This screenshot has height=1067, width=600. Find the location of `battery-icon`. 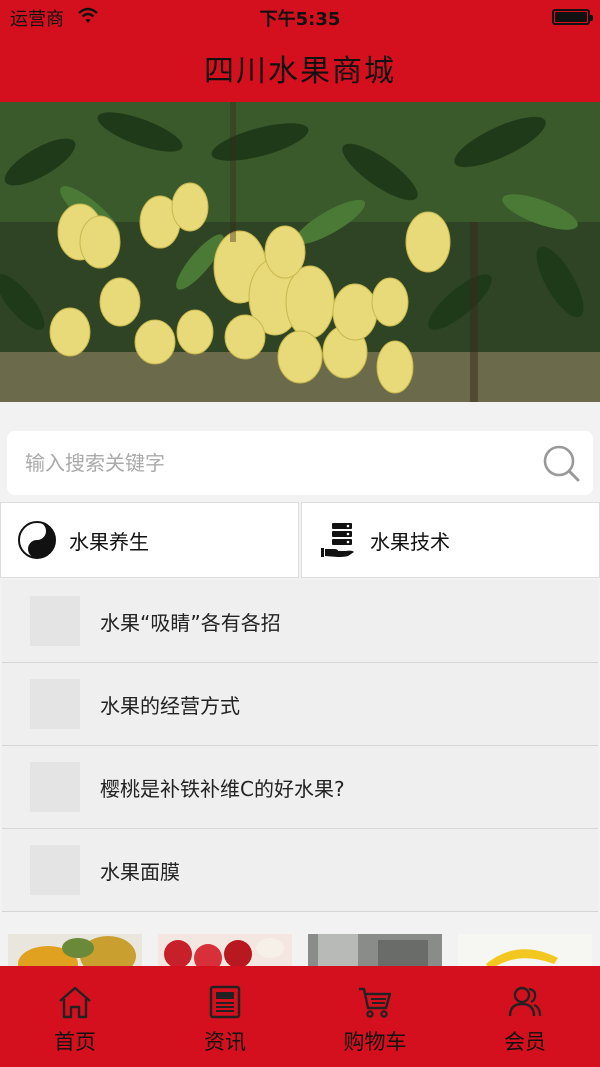

battery-icon is located at coordinates (572, 17).